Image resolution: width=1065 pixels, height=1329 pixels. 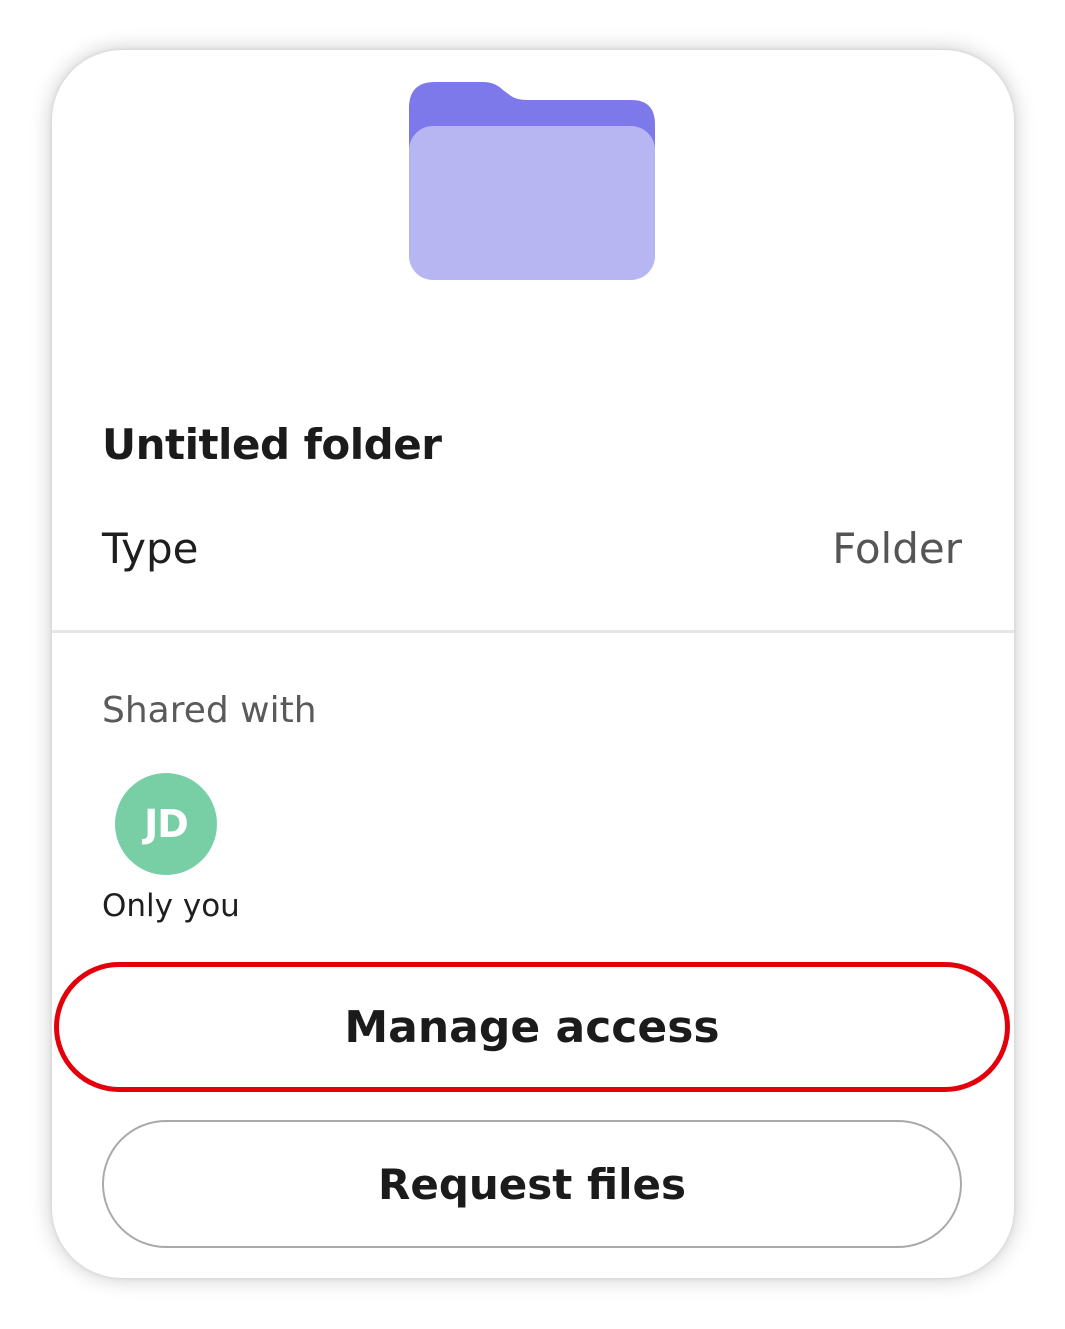 I want to click on shared-with-label: Shared with, so click(x=209, y=710).